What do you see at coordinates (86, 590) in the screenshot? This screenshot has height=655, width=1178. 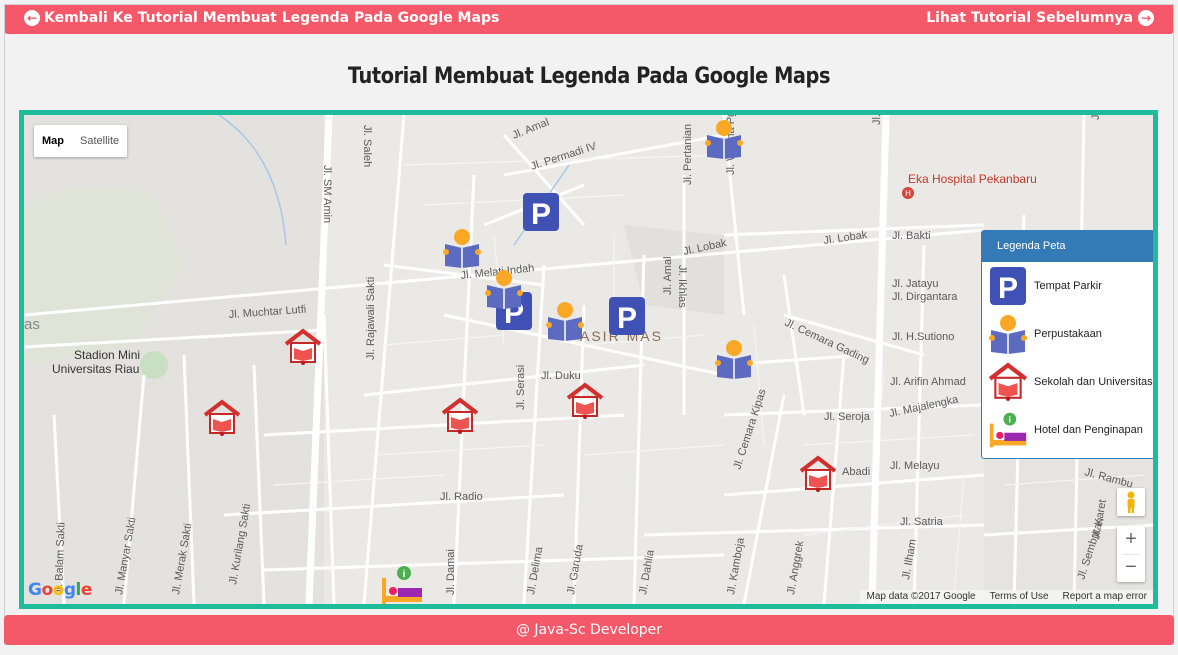 I see `logo-letter: e` at bounding box center [86, 590].